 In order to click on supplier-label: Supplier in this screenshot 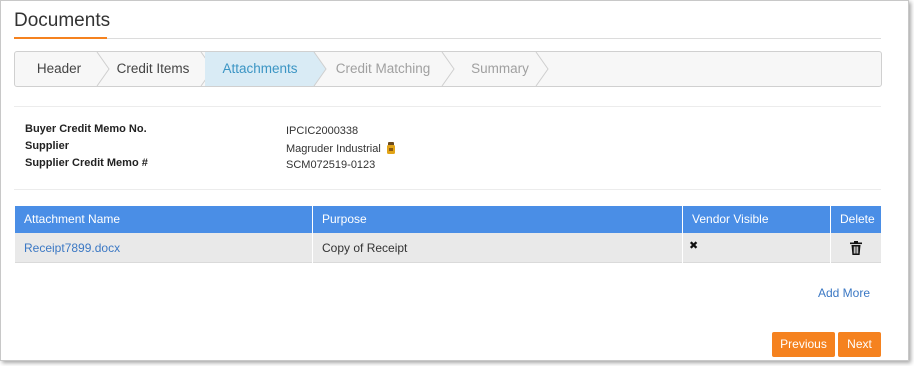, I will do `click(47, 146)`.